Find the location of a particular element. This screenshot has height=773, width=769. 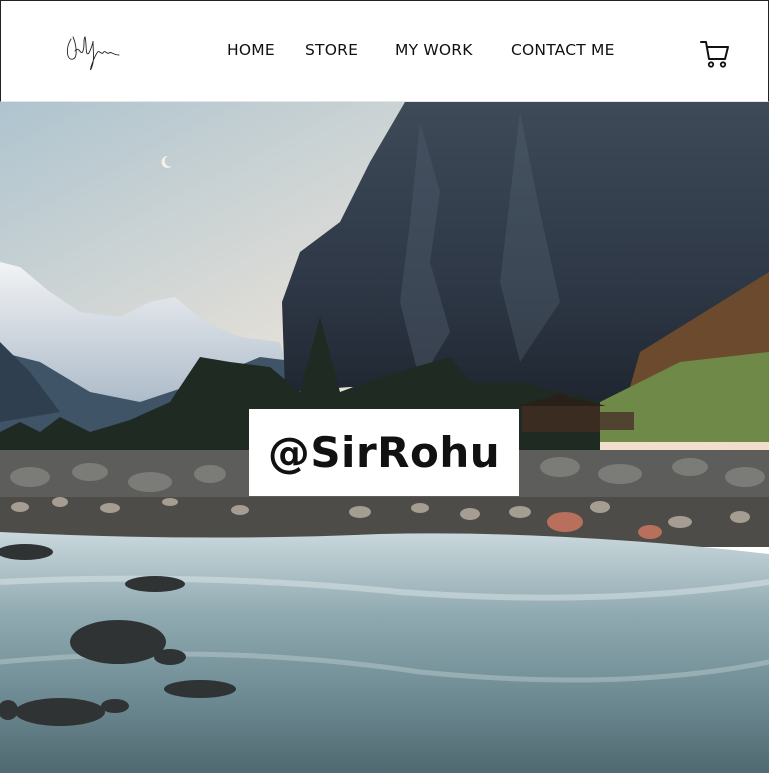

cart-icon is located at coordinates (715, 54).